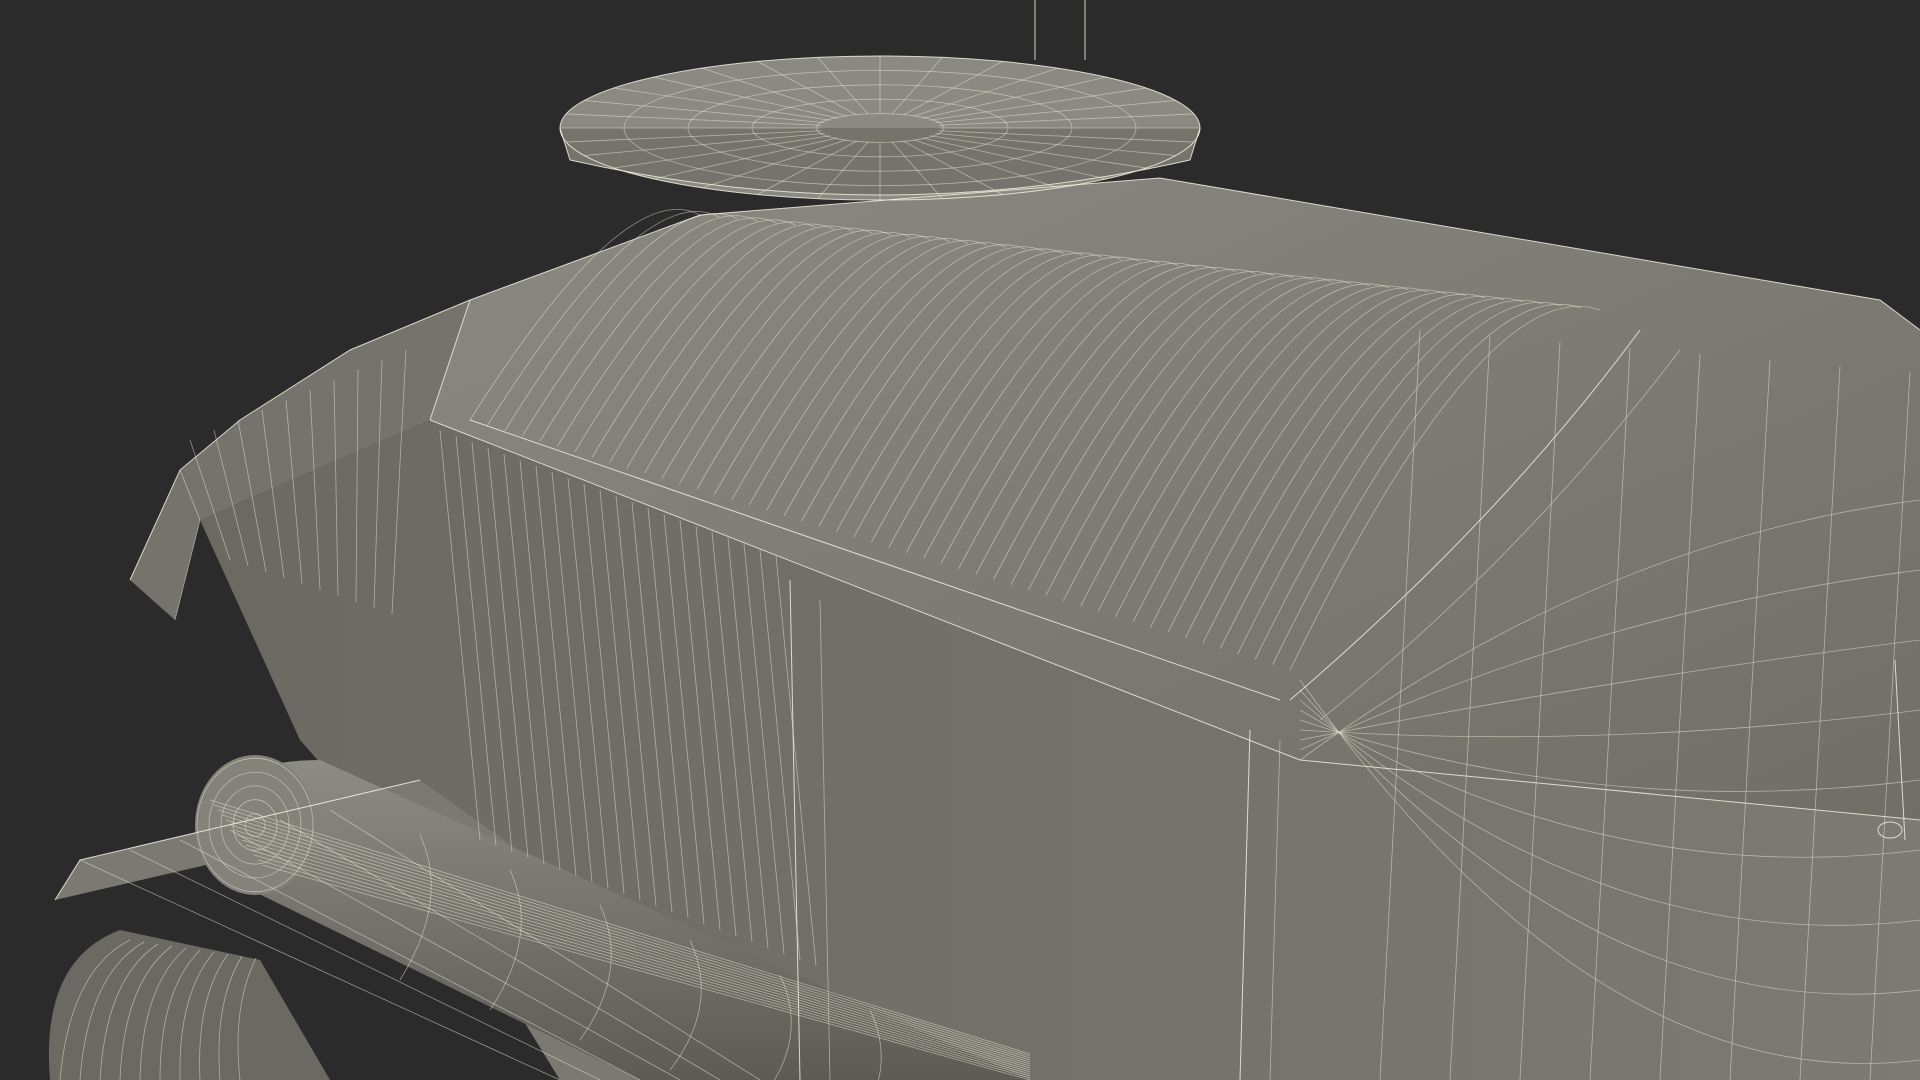 The image size is (1920, 1080). Describe the element at coordinates (189, 1005) in the screenshot. I see `wheel` at that location.